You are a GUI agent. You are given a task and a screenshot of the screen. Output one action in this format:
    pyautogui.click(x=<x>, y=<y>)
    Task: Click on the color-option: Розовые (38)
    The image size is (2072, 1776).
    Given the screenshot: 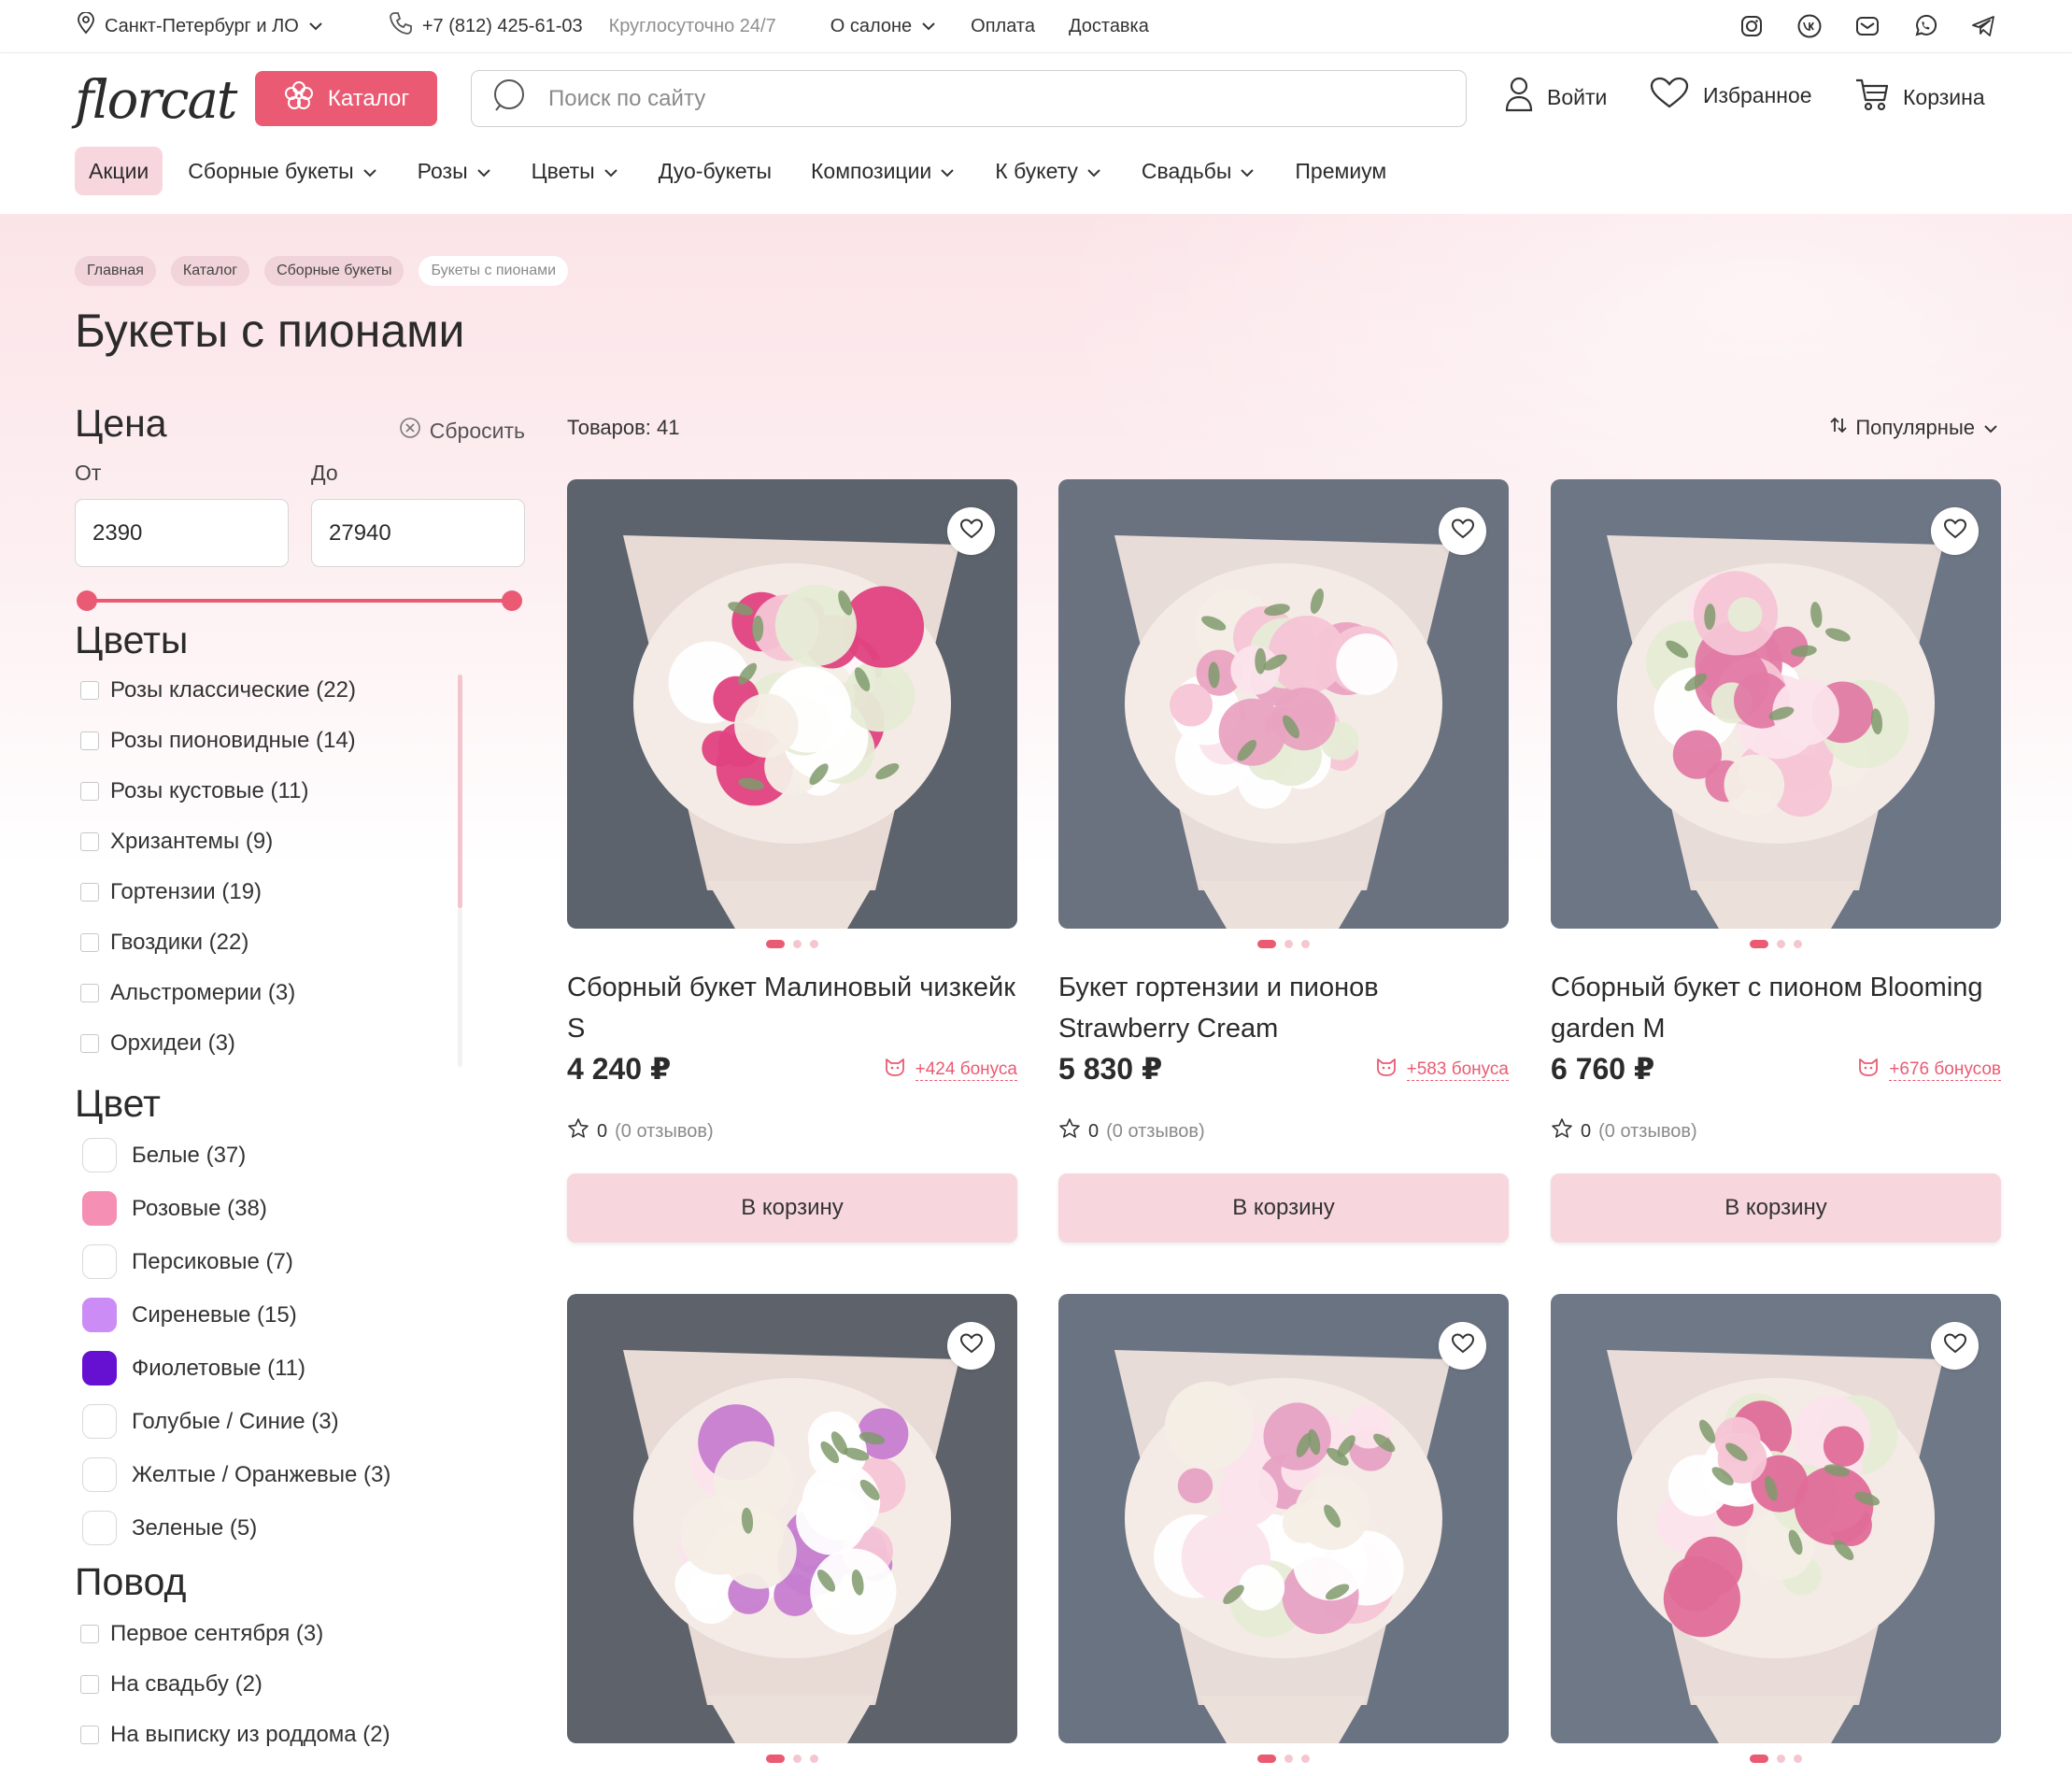 What is the action you would take?
    pyautogui.click(x=236, y=1208)
    